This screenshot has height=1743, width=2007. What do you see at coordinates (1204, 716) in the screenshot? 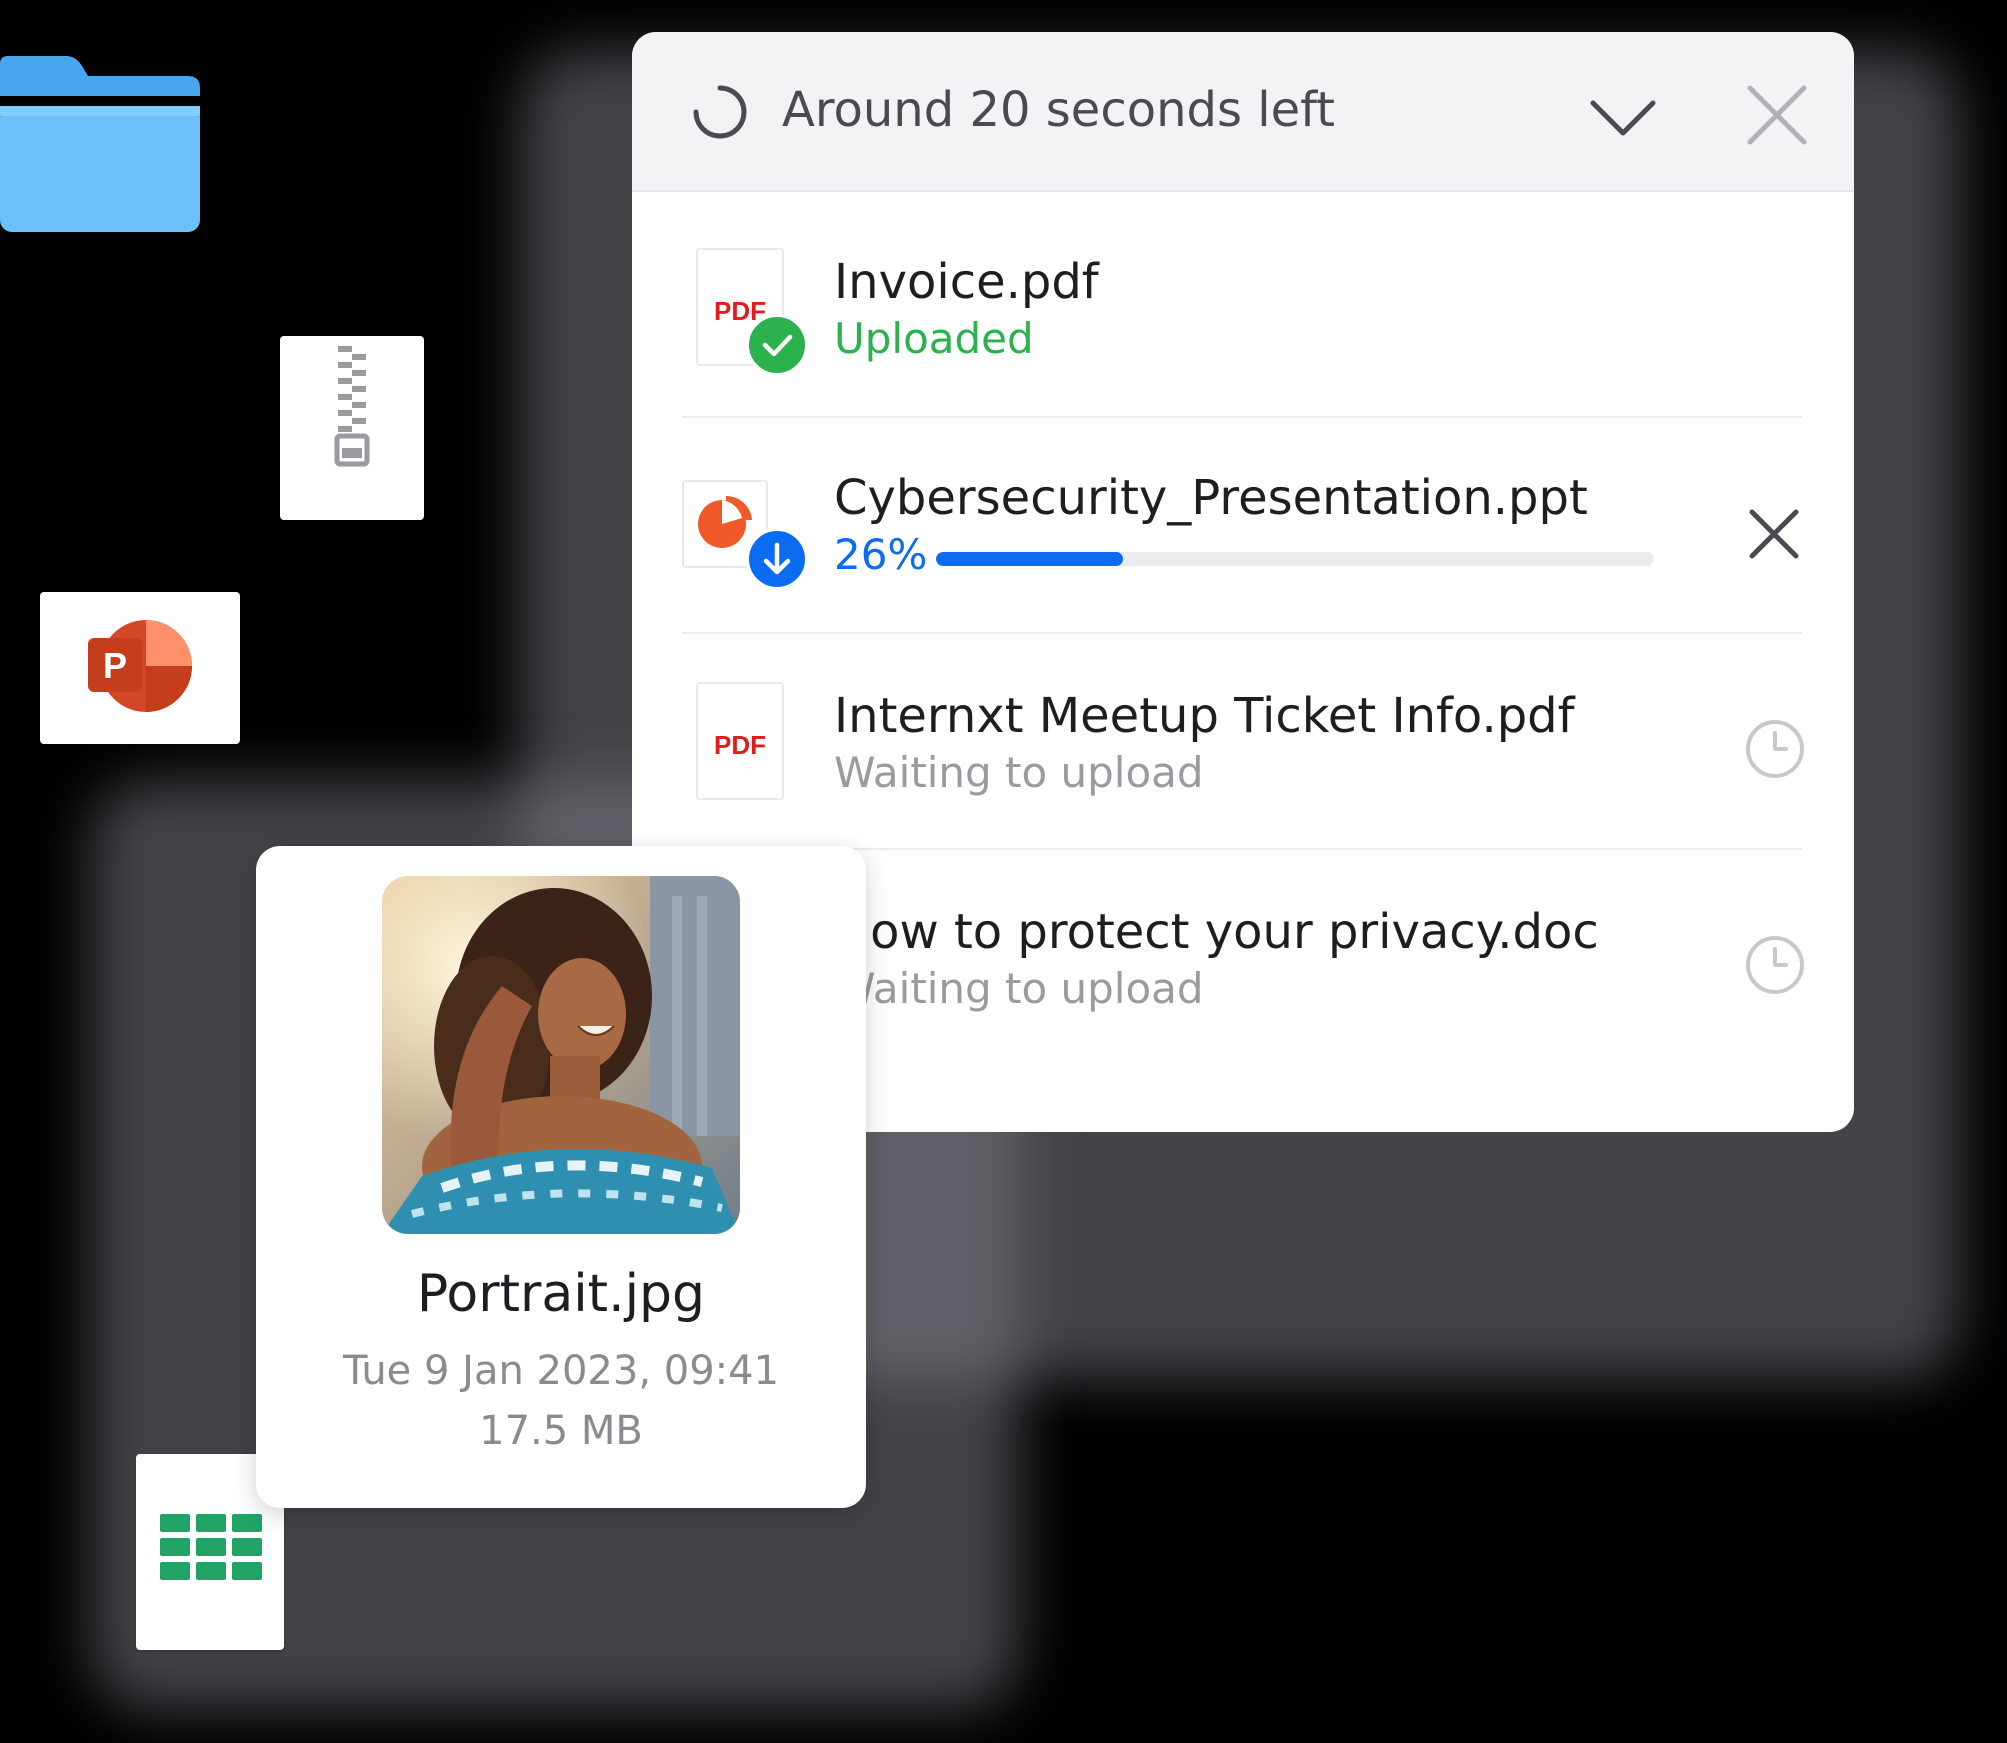
I see `file-name: Internxt Meetup Ticket Info.pdf` at bounding box center [1204, 716].